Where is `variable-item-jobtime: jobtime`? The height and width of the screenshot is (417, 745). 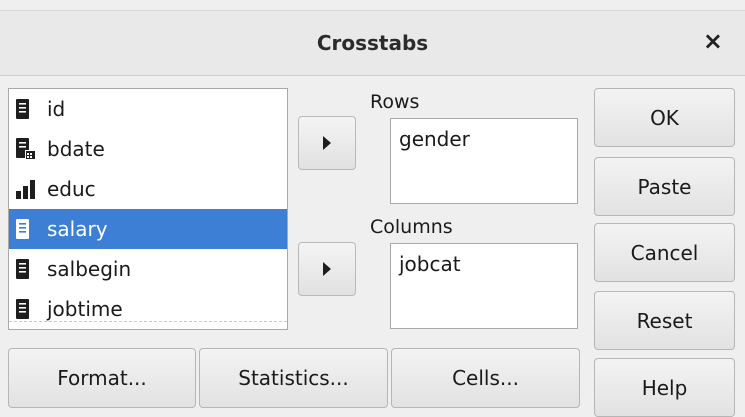 variable-item-jobtime: jobtime is located at coordinates (148, 309).